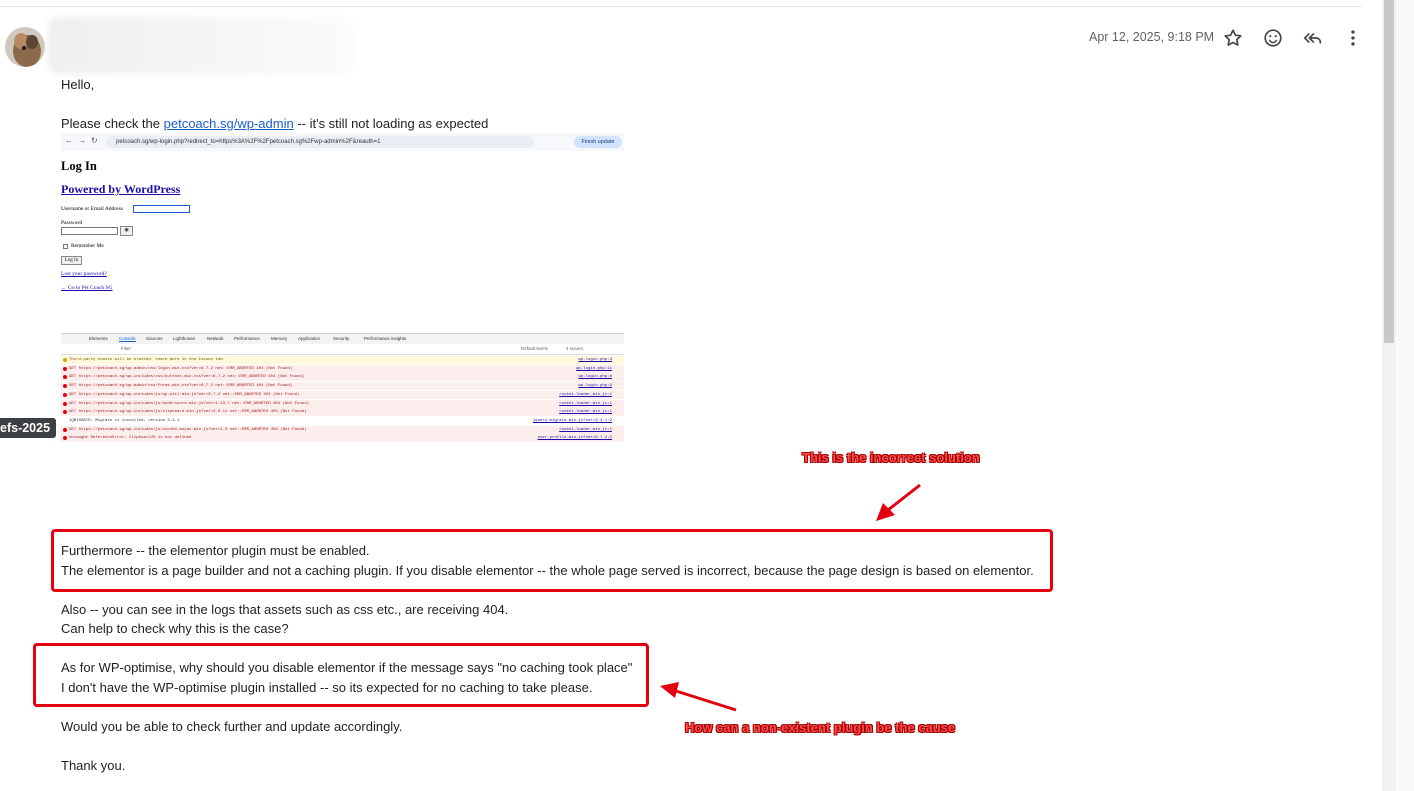 The image size is (1414, 791). Describe the element at coordinates (790, 597) in the screenshot. I see `annotation-arrows` at that location.